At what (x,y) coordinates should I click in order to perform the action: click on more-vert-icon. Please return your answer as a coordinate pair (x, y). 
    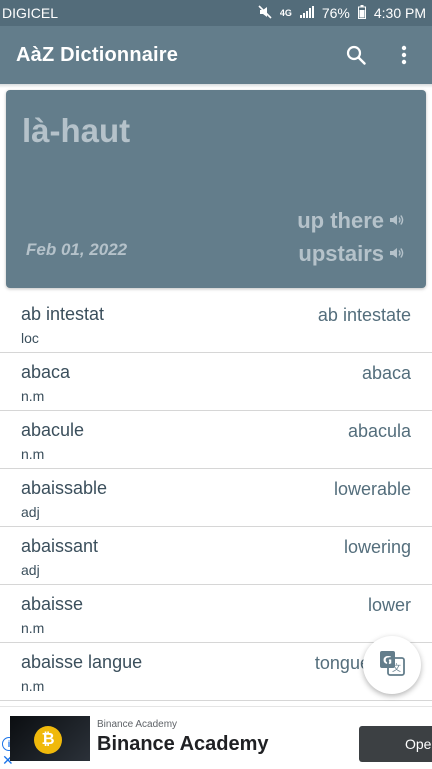
    Looking at the image, I should click on (404, 55).